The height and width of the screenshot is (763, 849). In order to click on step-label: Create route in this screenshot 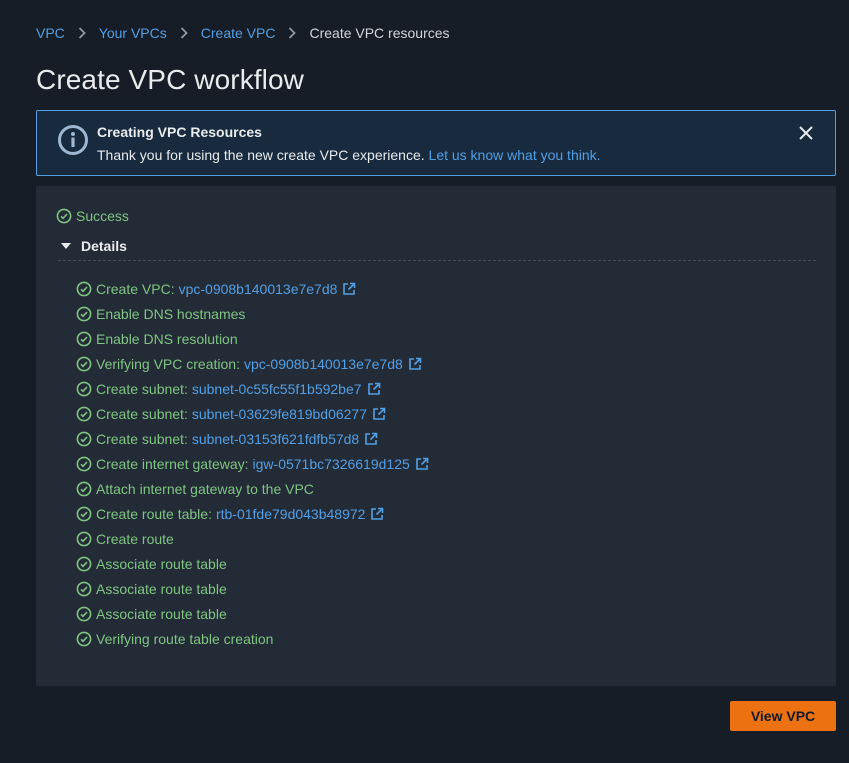, I will do `click(135, 538)`.